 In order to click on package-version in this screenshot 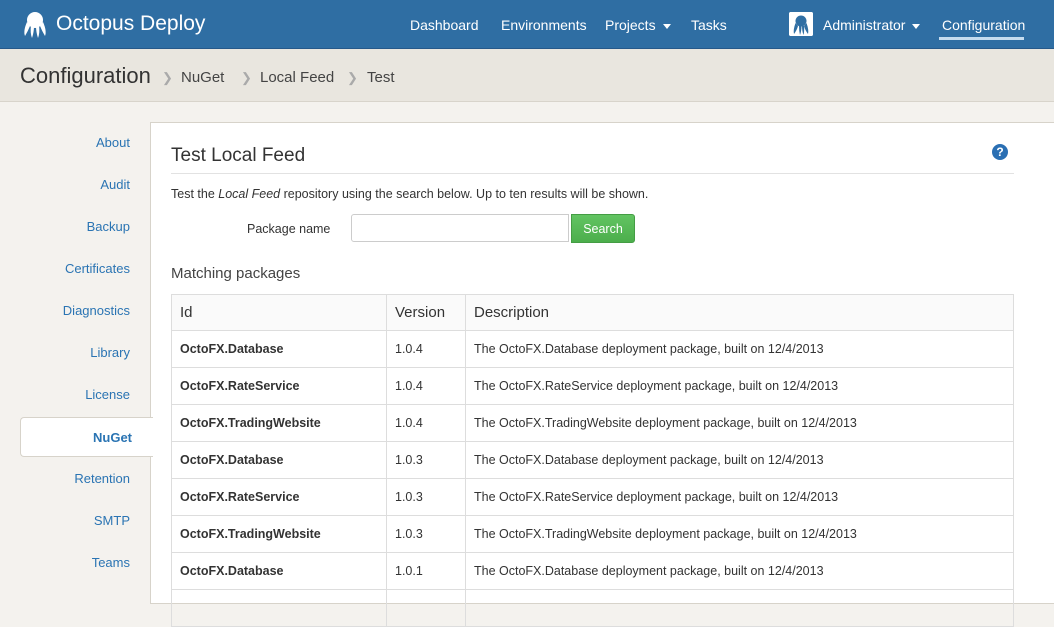, I will do `click(426, 608)`.